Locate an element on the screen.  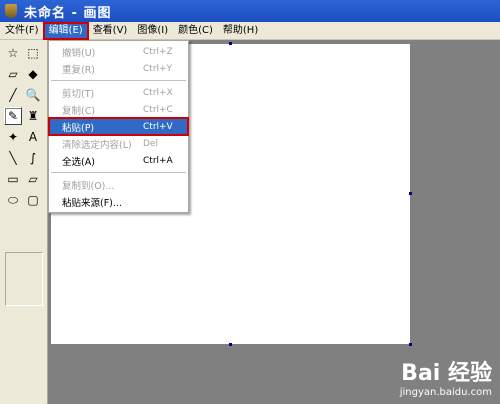
menu-edit: 编辑(E) is located at coordinates (65, 30).